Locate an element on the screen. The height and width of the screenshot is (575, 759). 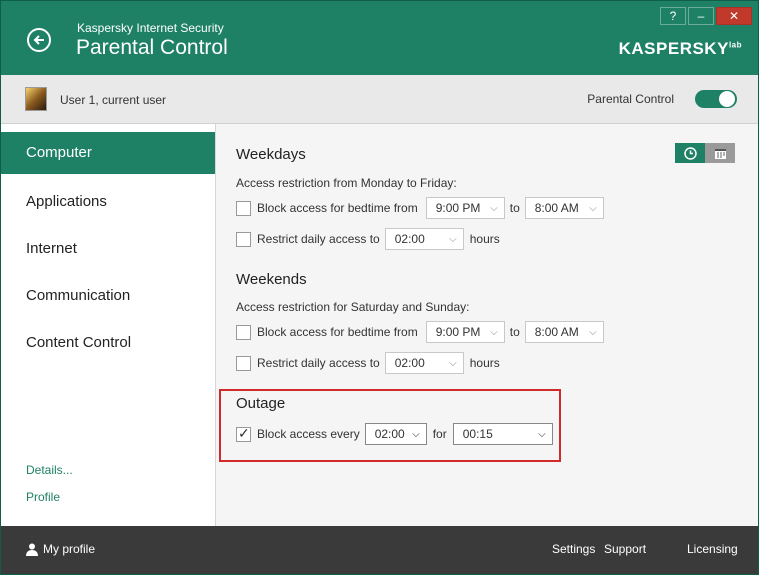
page-title: Parental Control is located at coordinates (152, 47).